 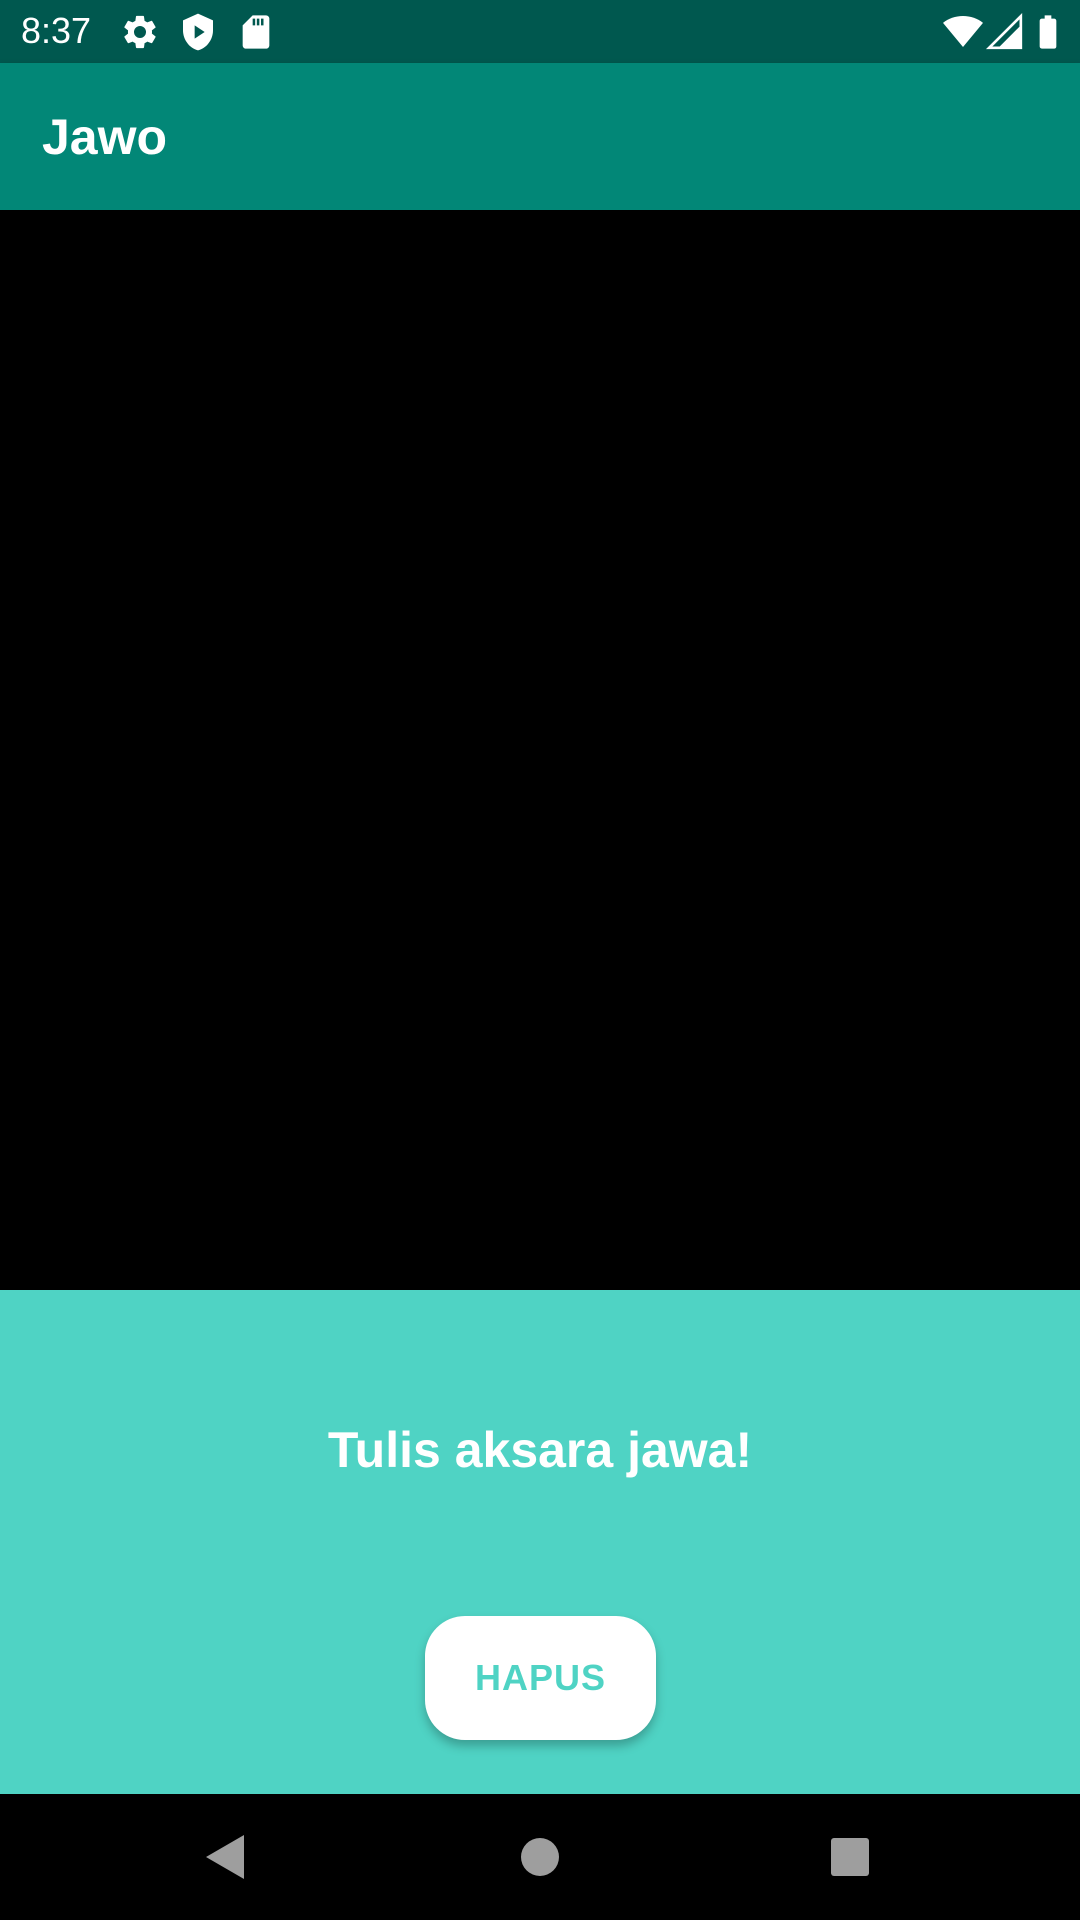 I want to click on shield-play-icon, so click(x=198, y=32).